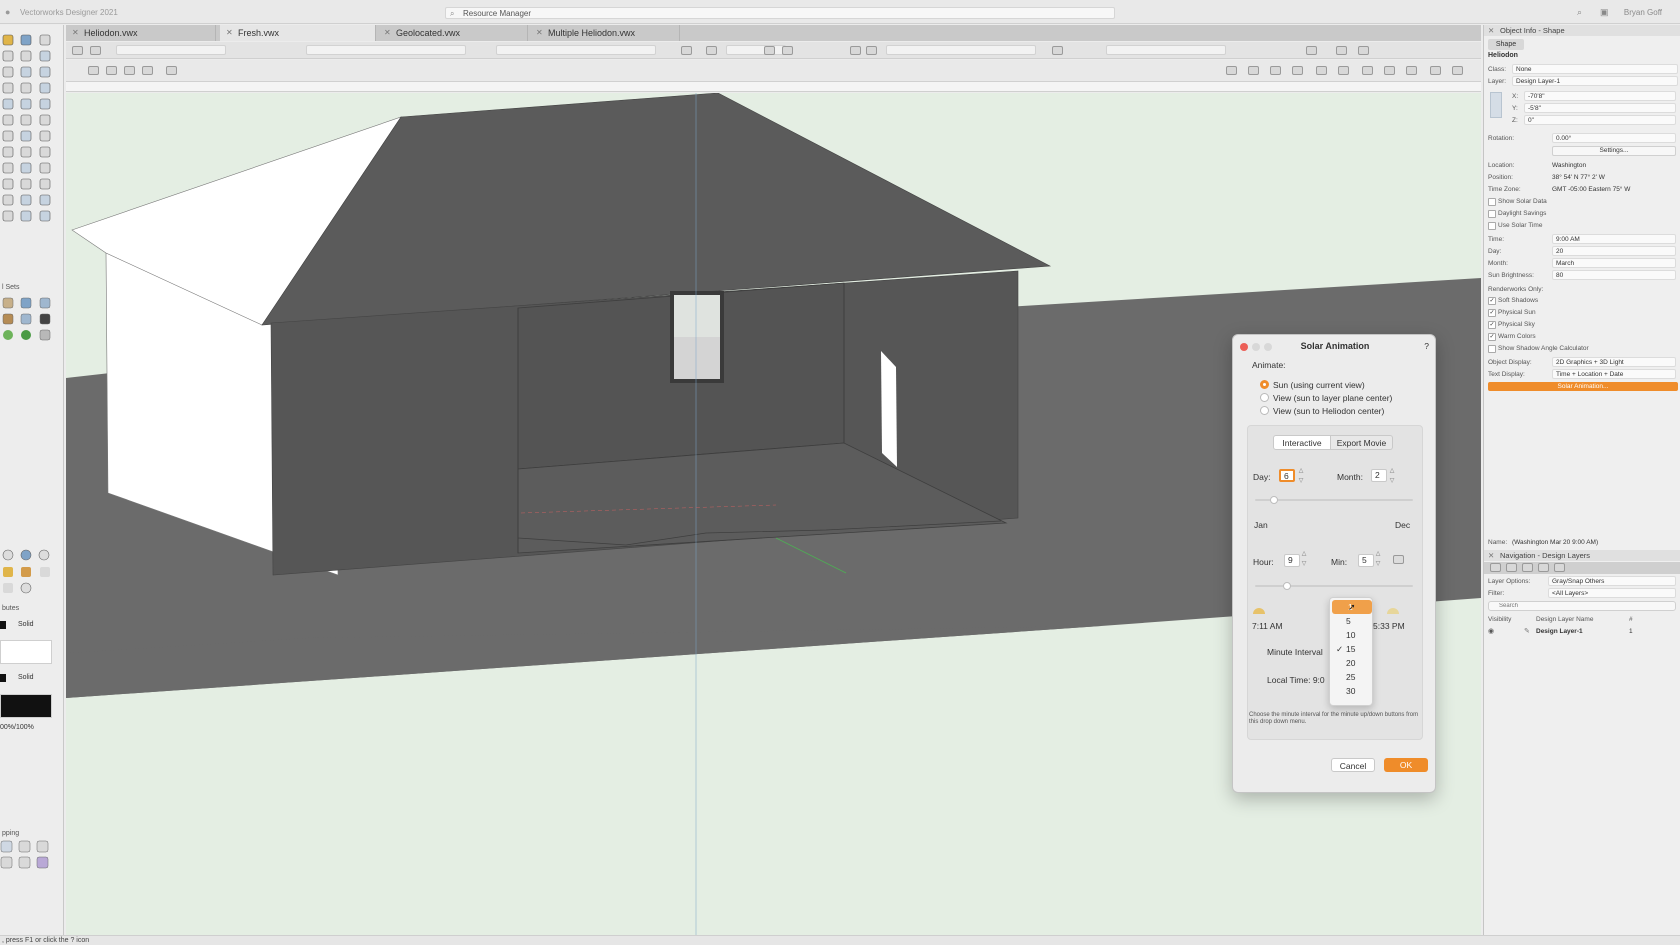 This screenshot has height=945, width=1680. Describe the element at coordinates (1352, 635) in the screenshot. I see `menu-item-10: 10` at that location.